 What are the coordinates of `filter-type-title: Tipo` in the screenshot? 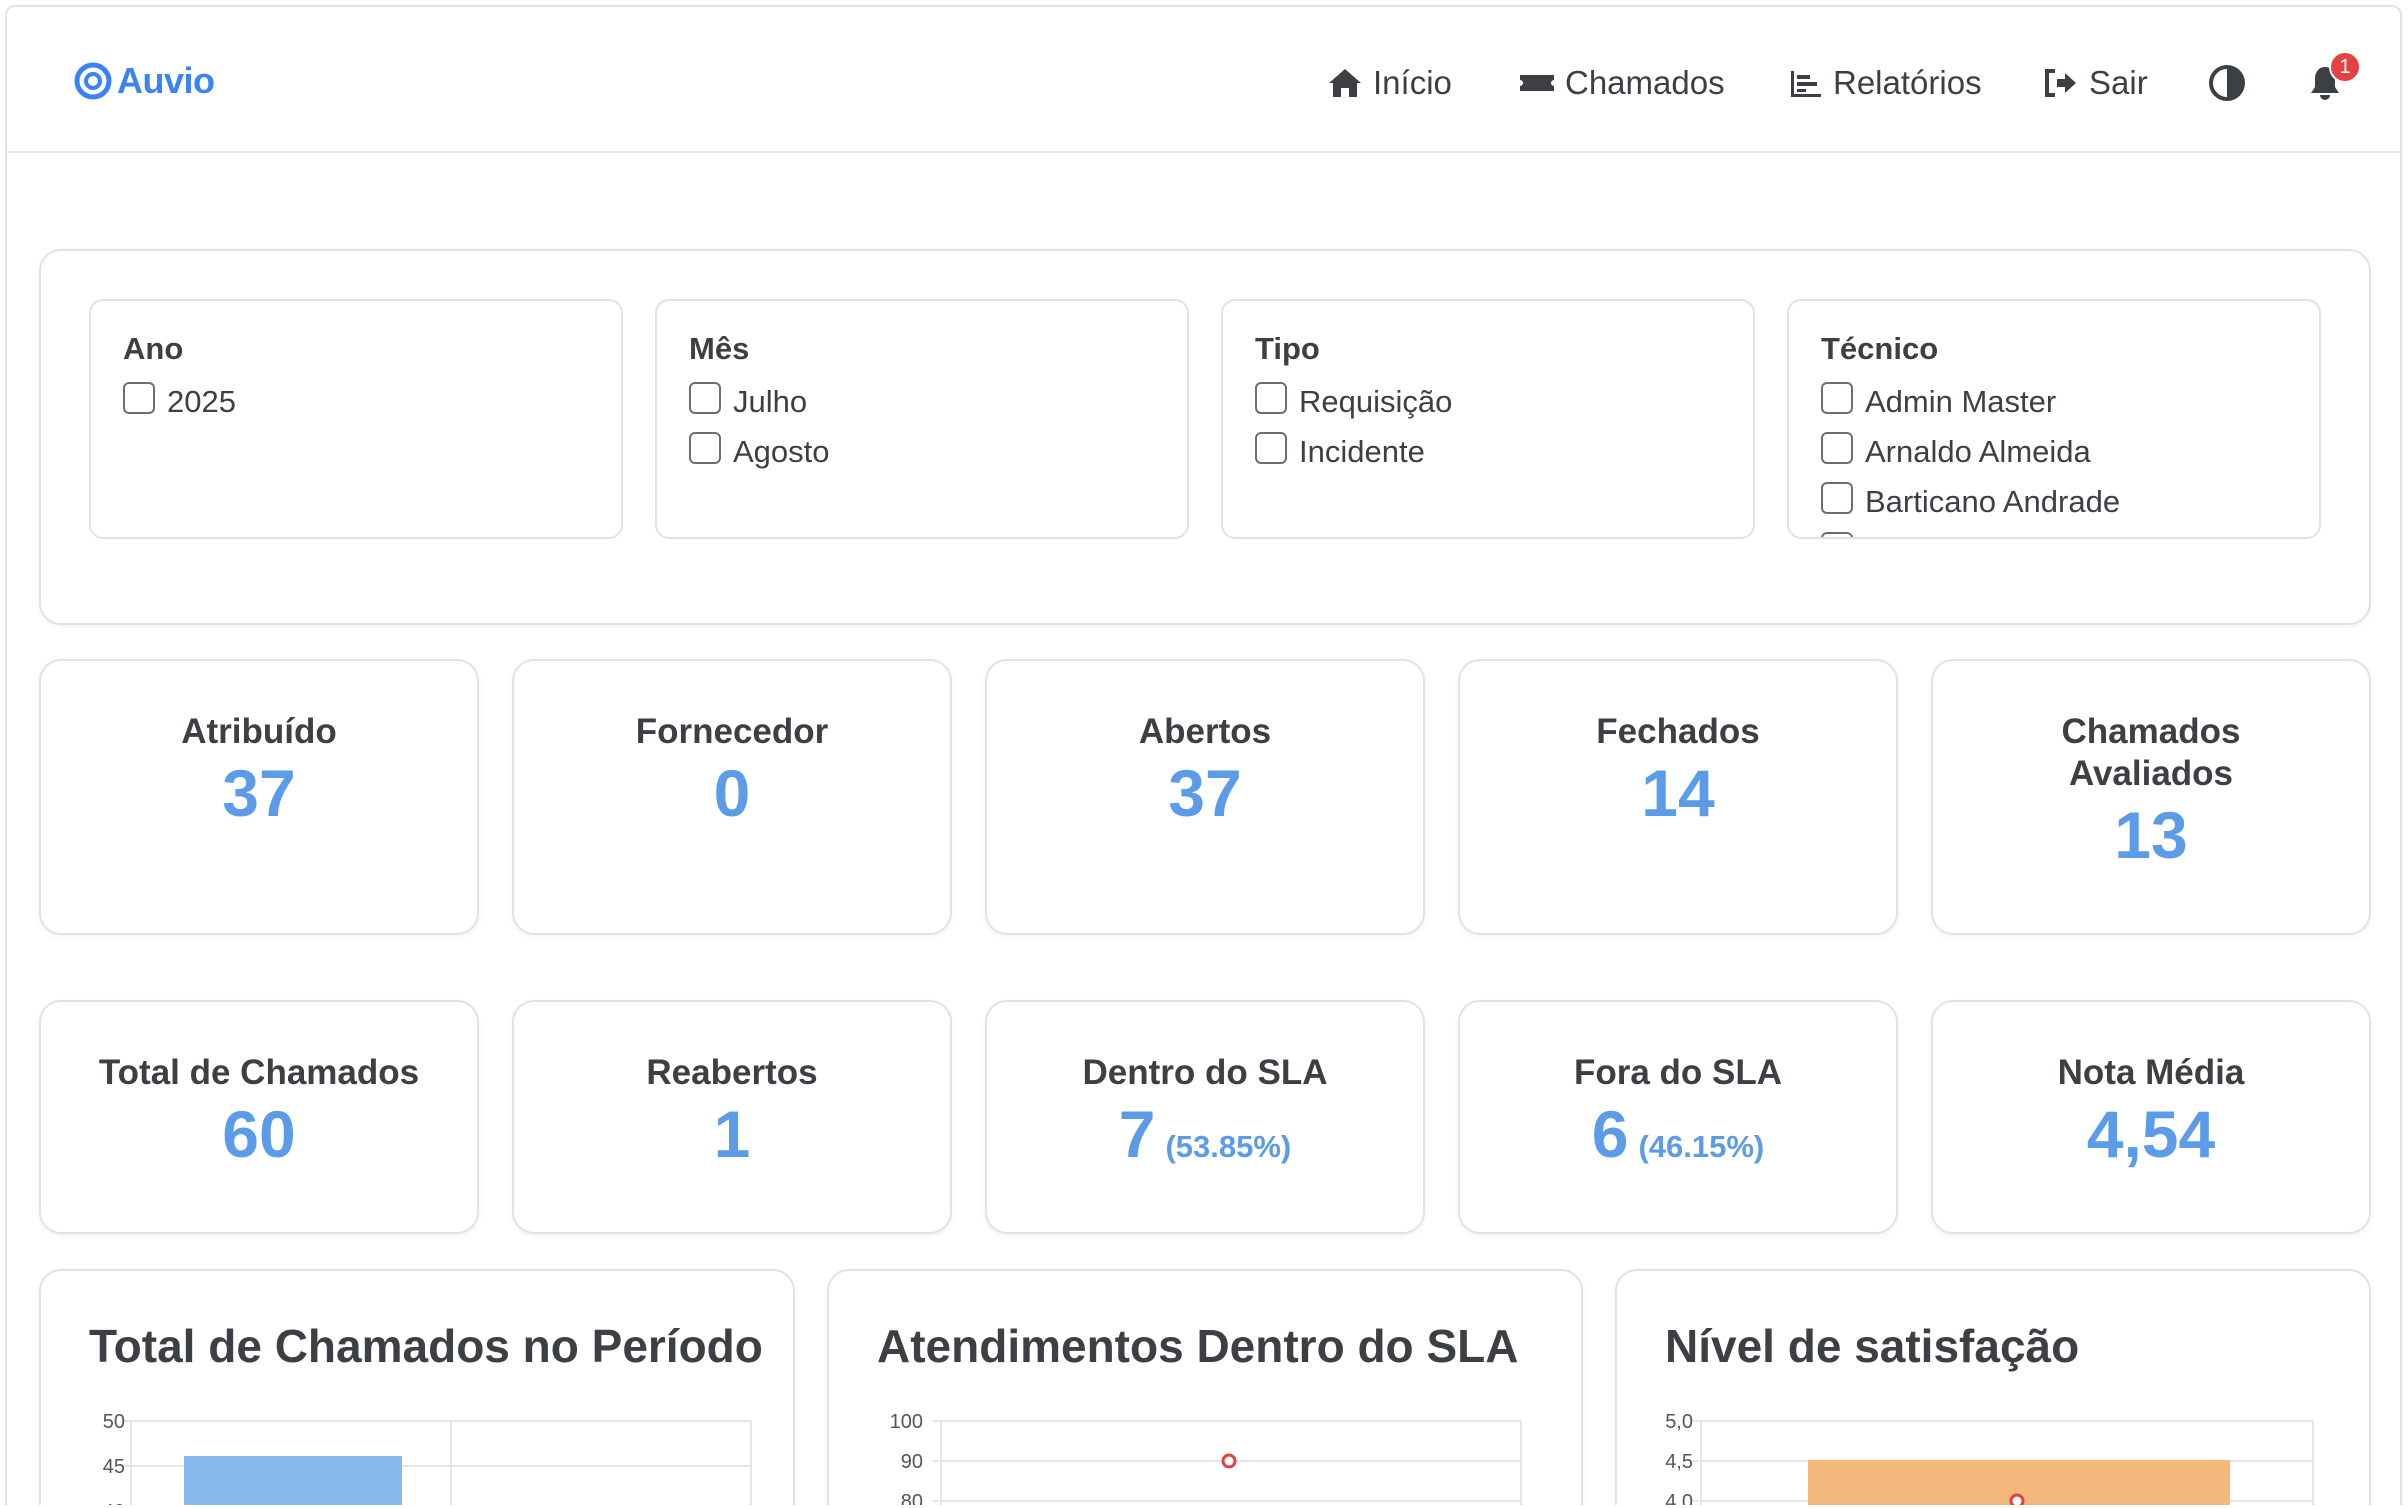 It's located at (1287, 348).